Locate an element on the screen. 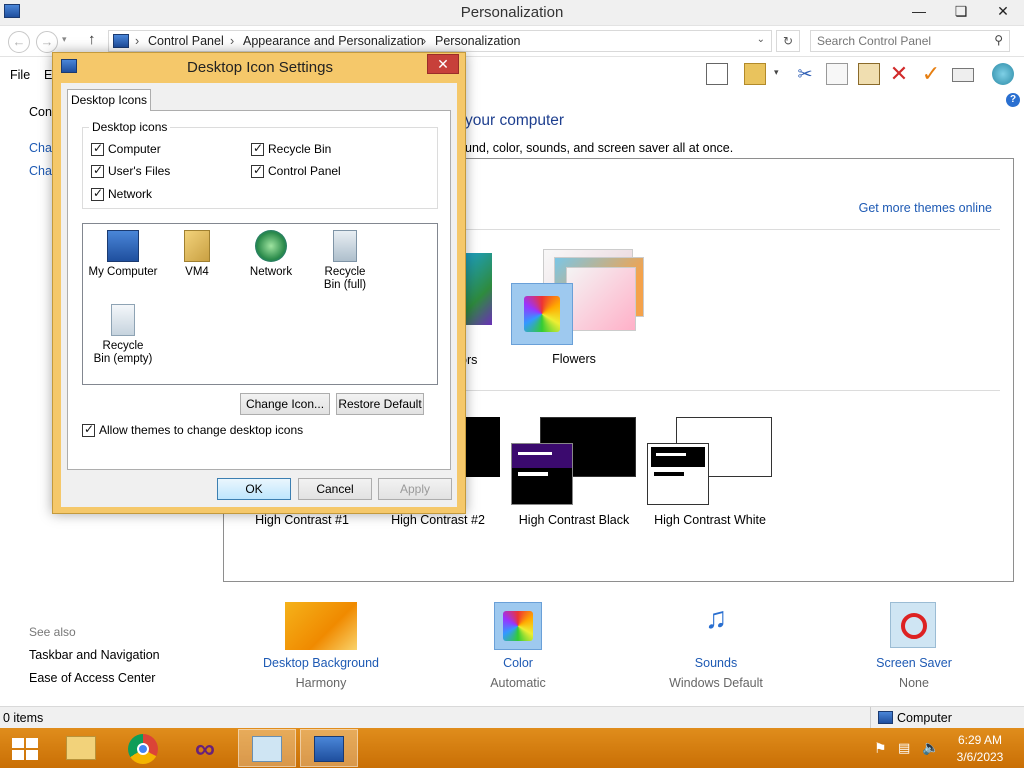 This screenshot has height=768, width=1024. cancel-button: Cancel is located at coordinates (335, 489).